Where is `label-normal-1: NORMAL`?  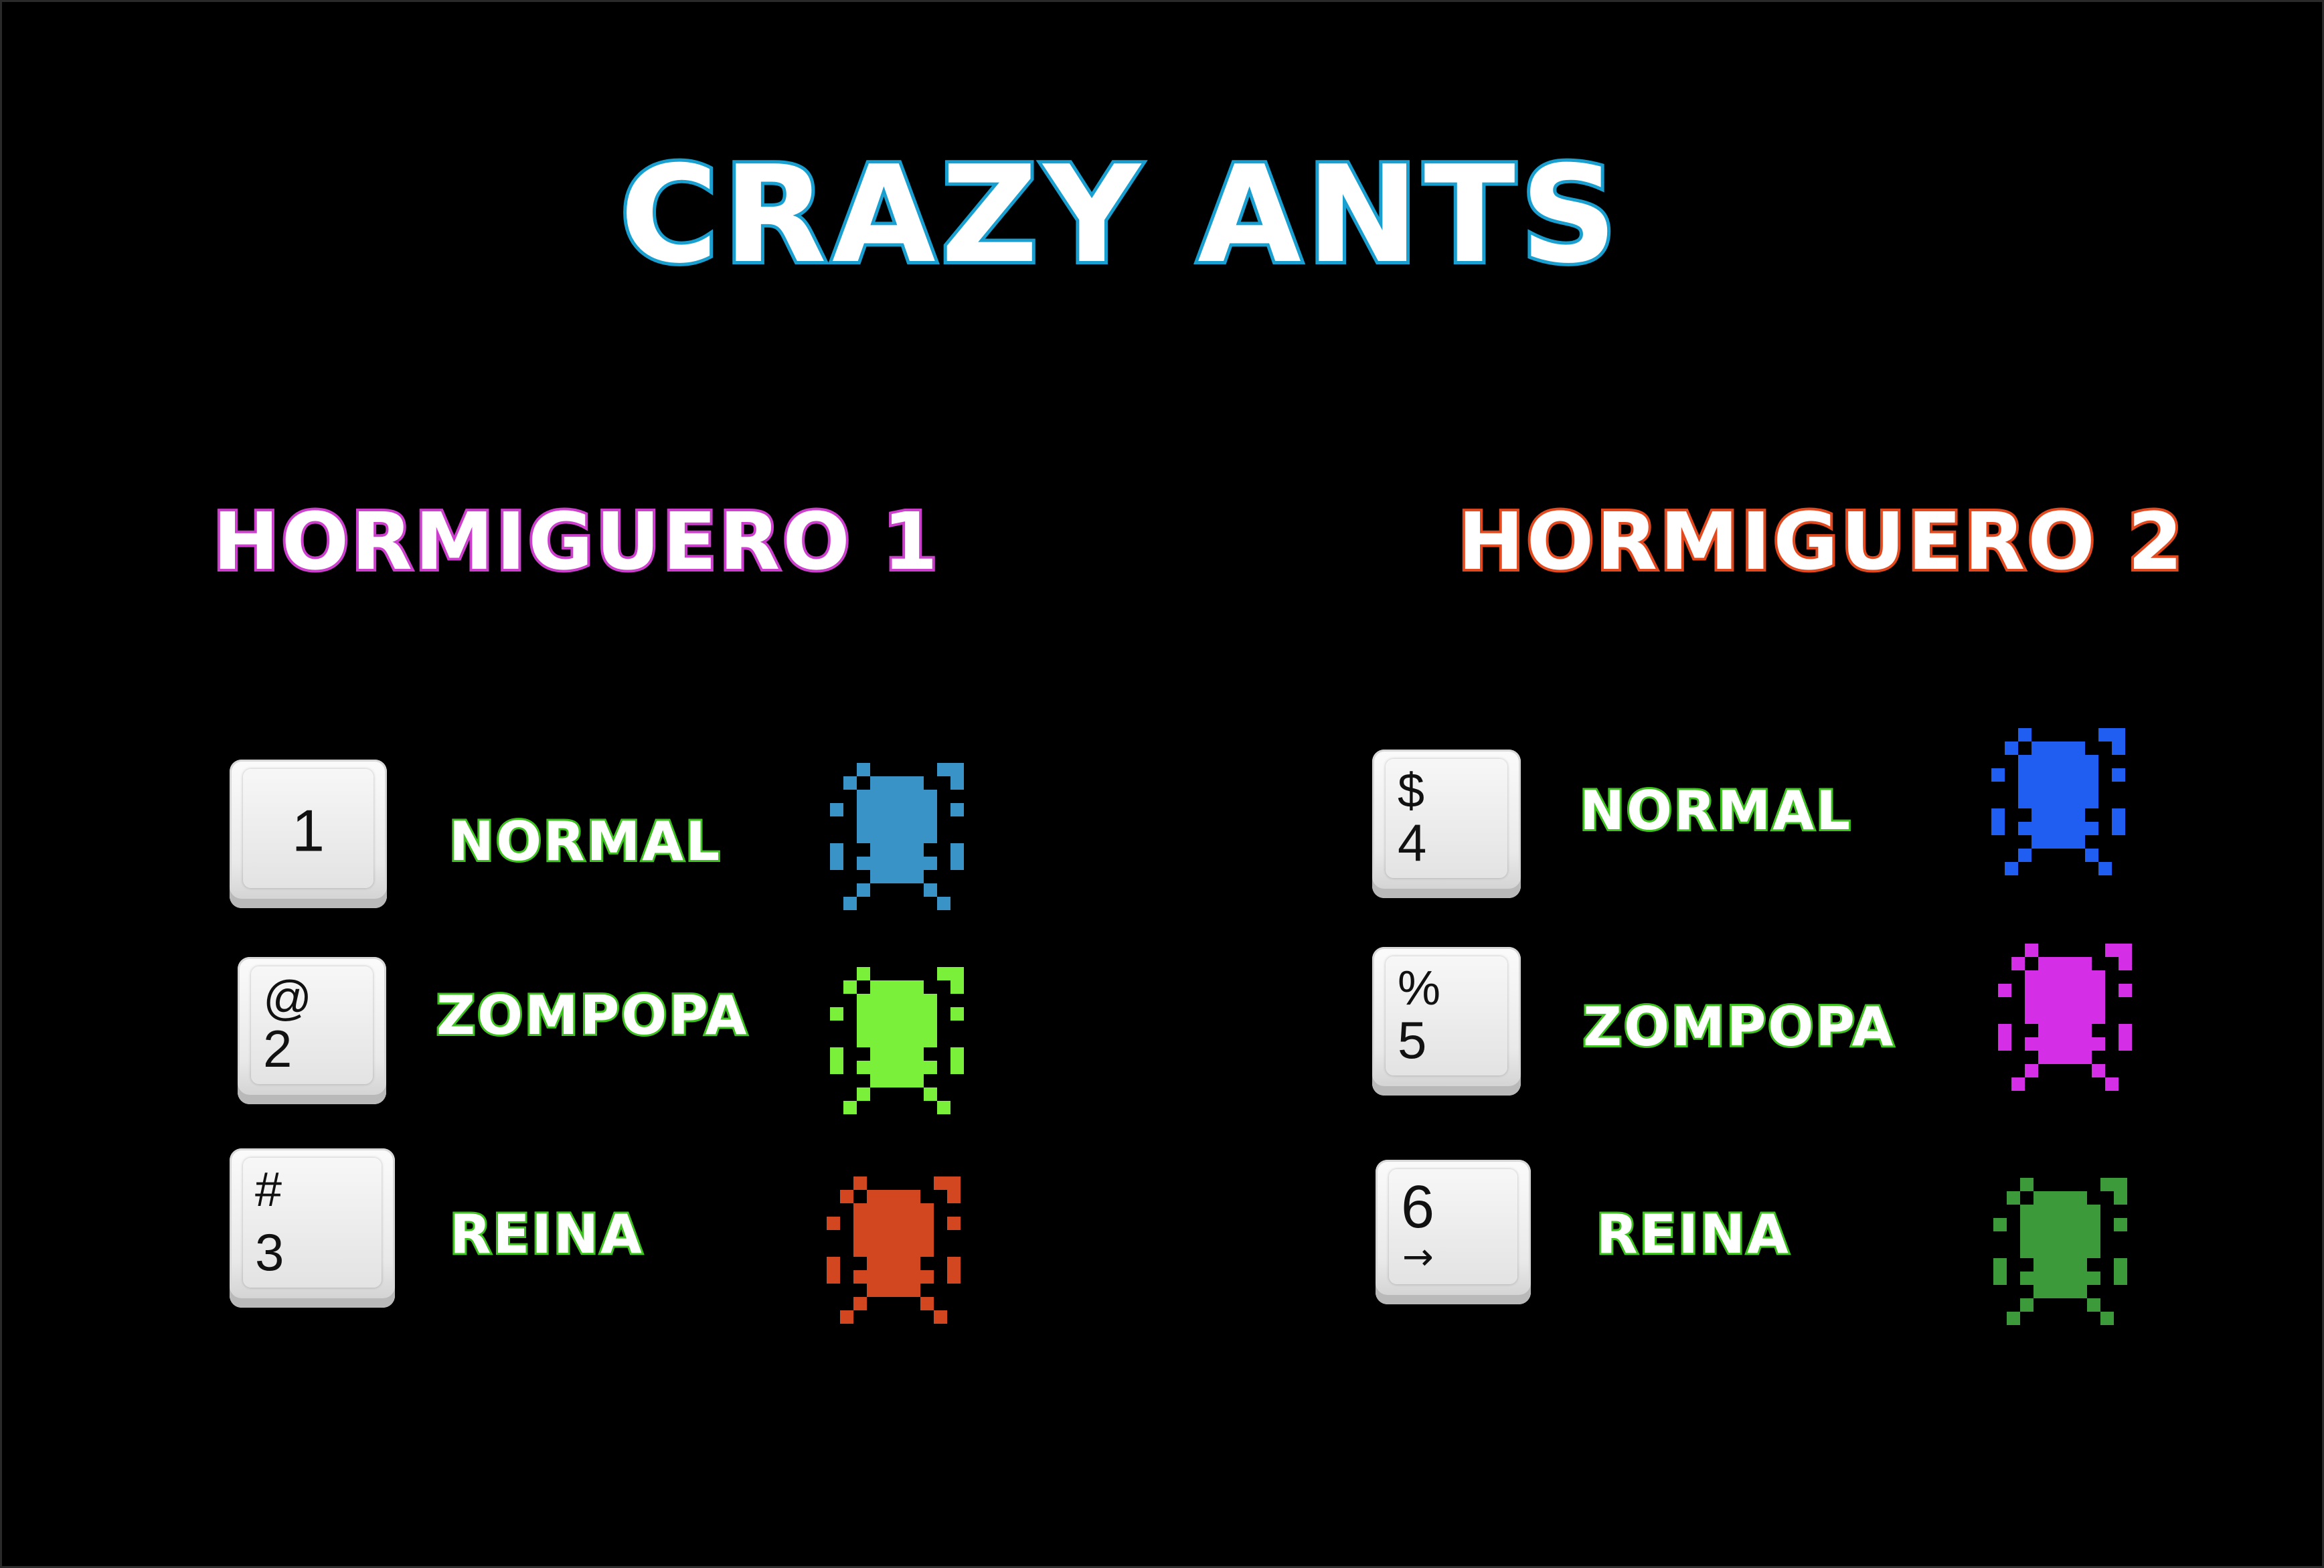
label-normal-1: NORMAL is located at coordinates (584, 841).